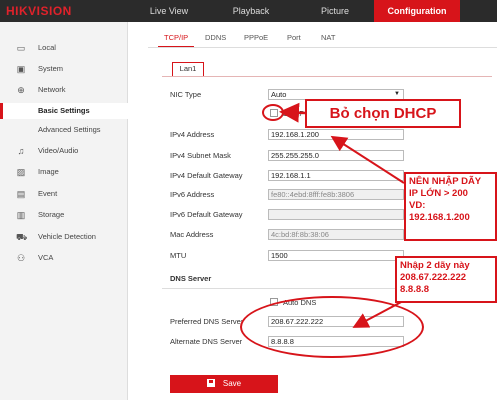 The width and height of the screenshot is (497, 400). I want to click on sidebar-item-advanced-settings: Advanced Settings, so click(64, 130).